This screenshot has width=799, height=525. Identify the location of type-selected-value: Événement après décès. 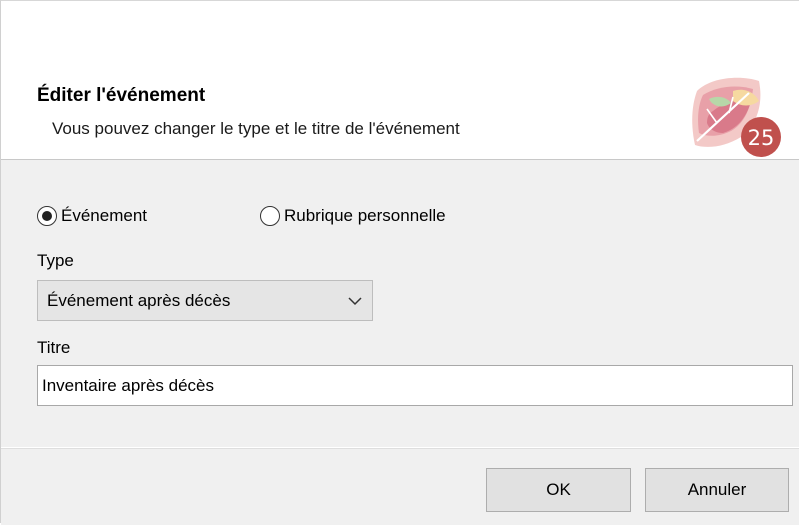
(139, 300).